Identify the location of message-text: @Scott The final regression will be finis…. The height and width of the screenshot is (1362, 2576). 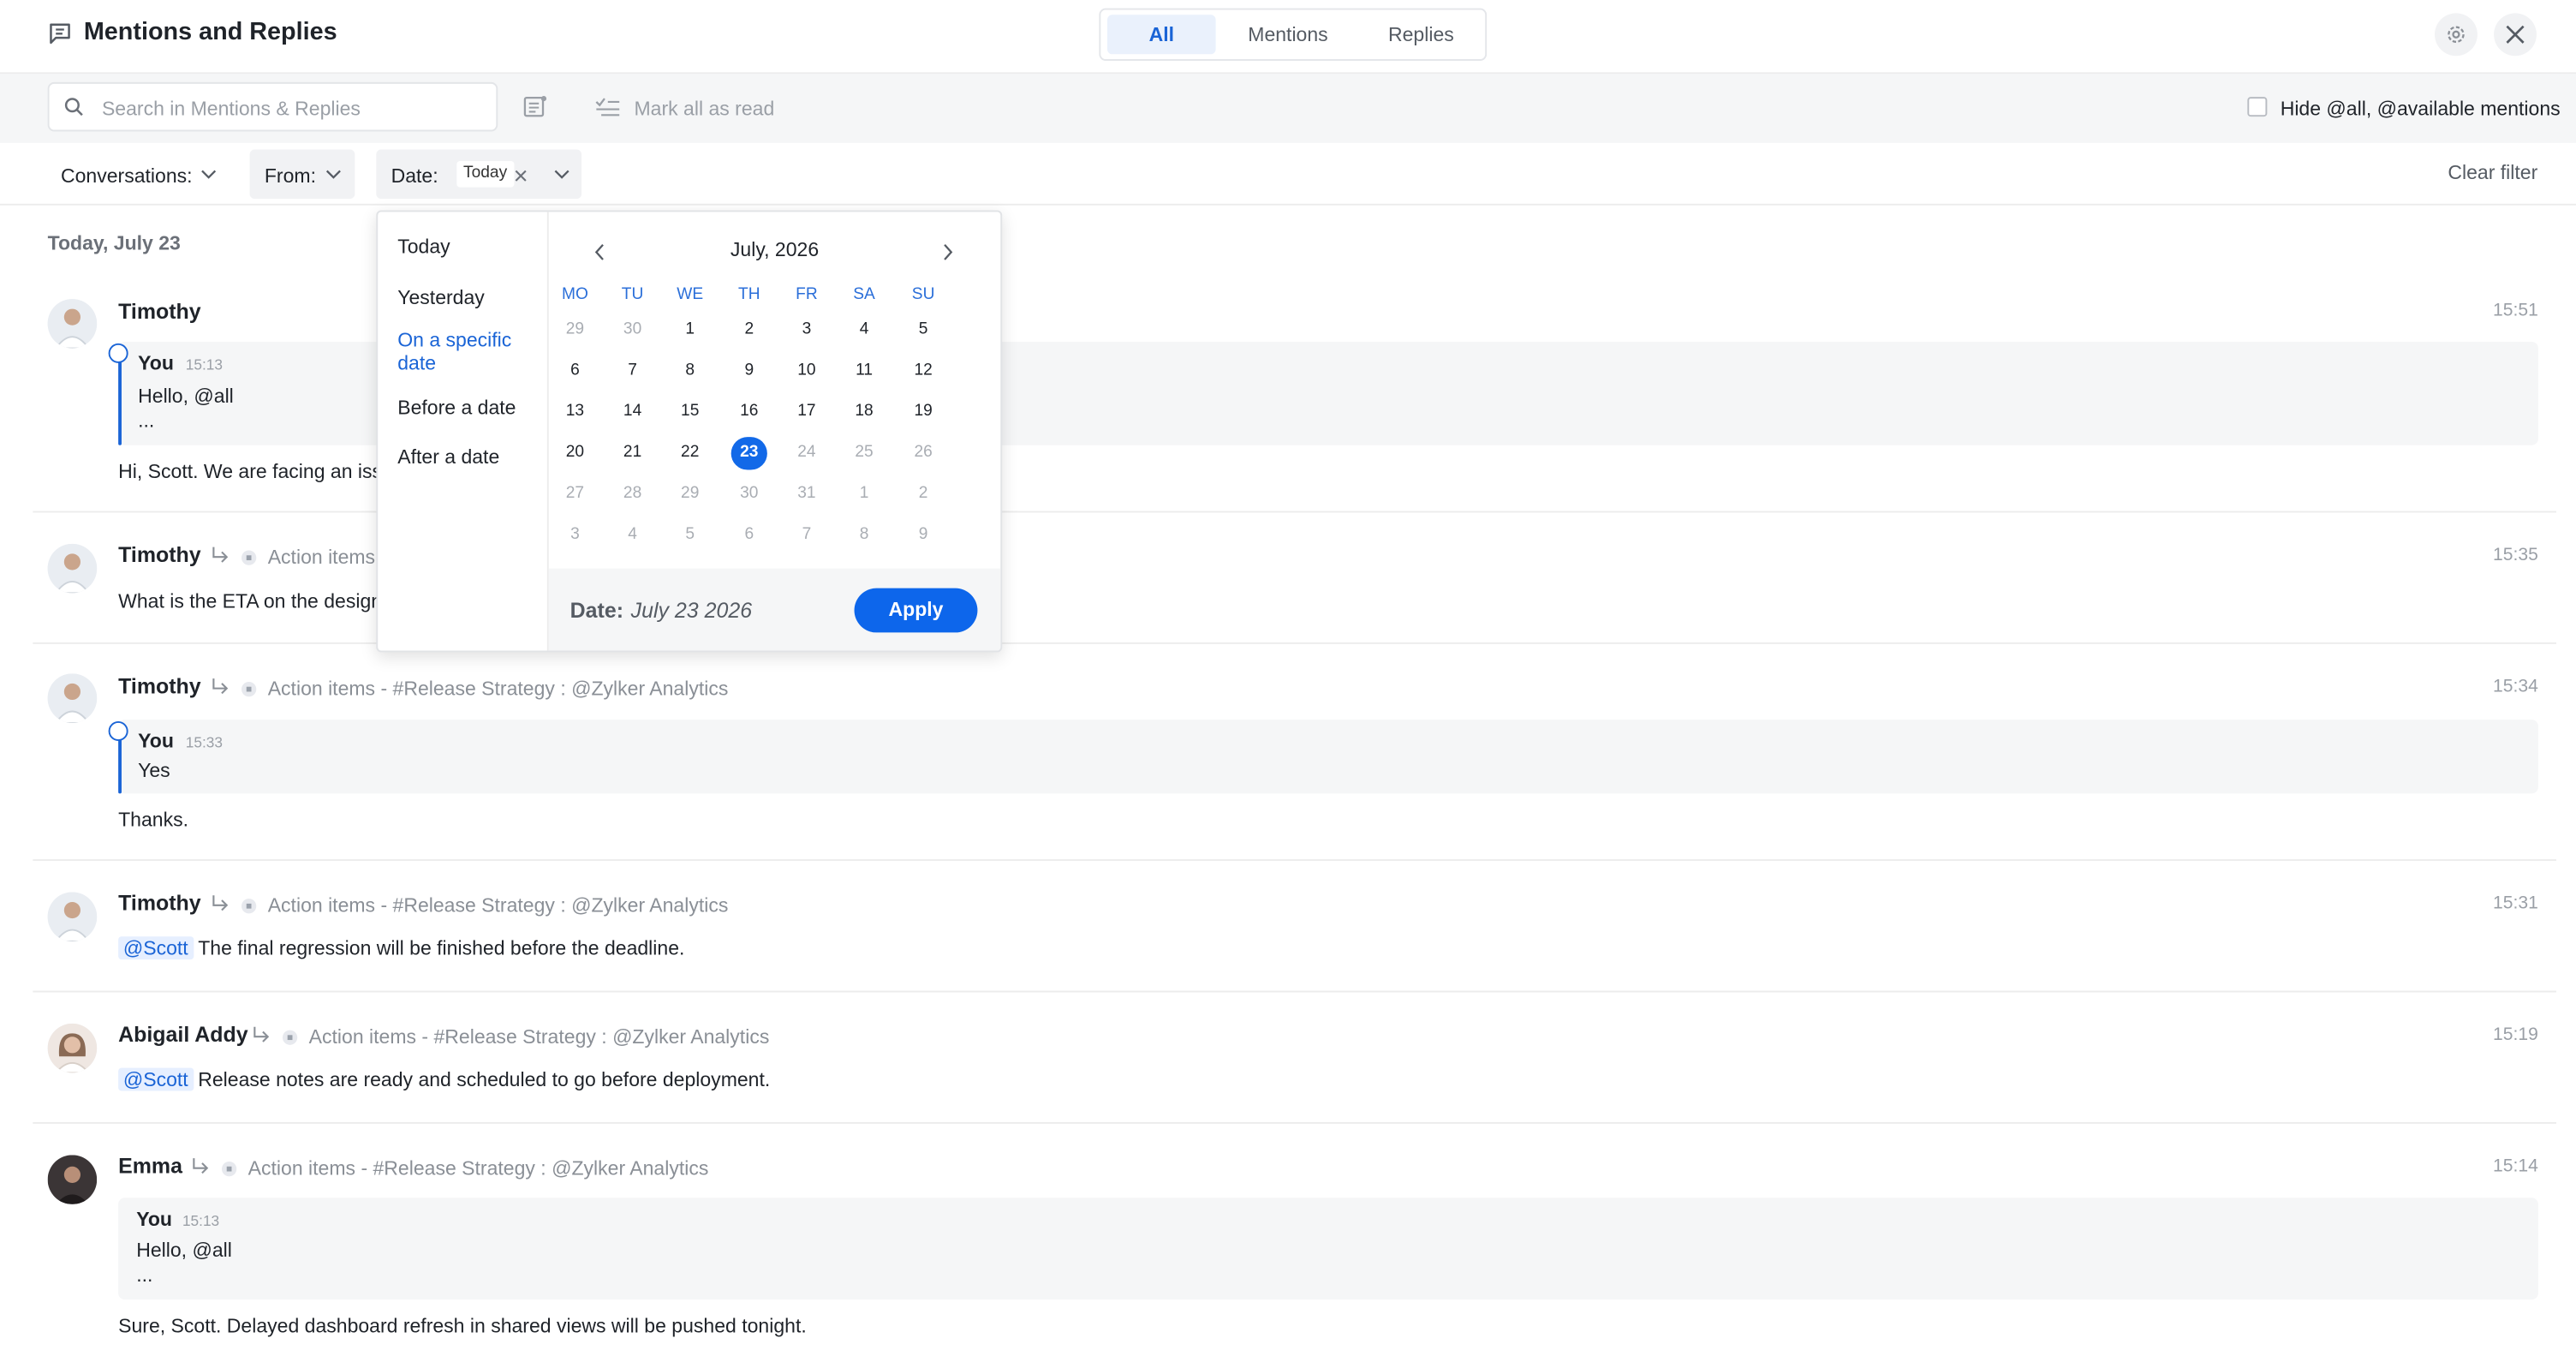
(401, 948).